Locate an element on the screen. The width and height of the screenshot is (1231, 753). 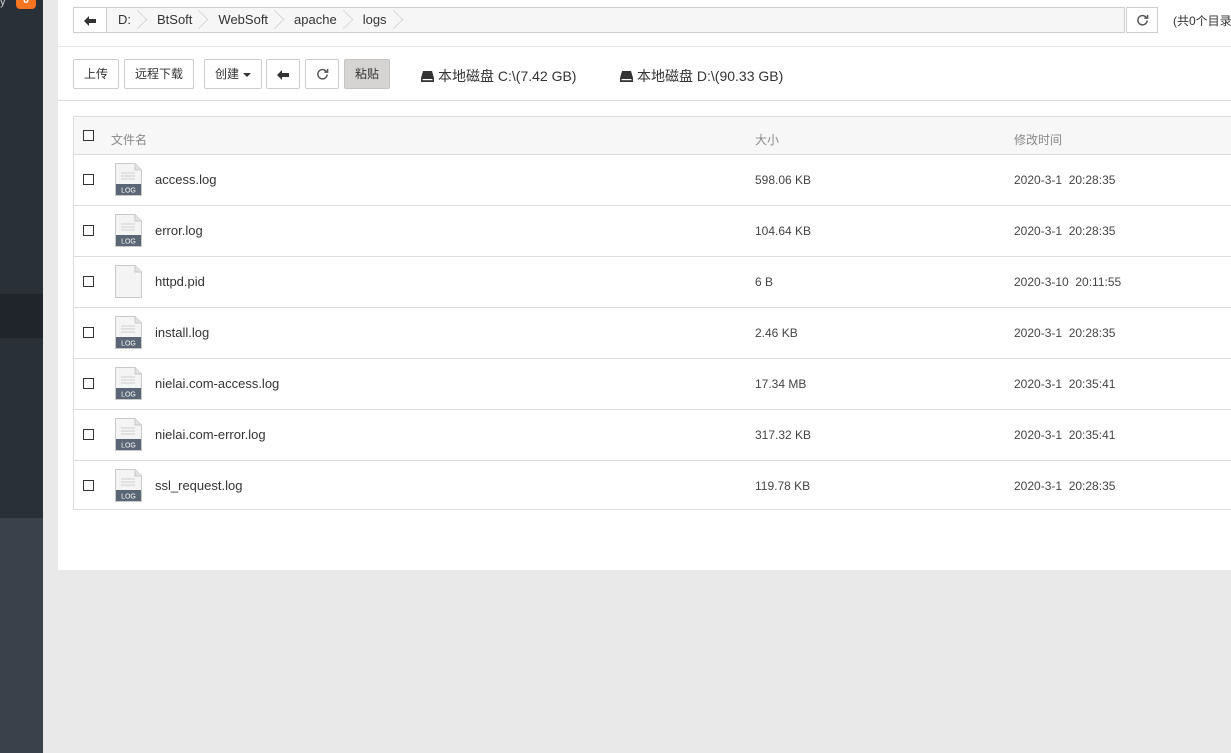
blank-file-icon is located at coordinates (128, 281).